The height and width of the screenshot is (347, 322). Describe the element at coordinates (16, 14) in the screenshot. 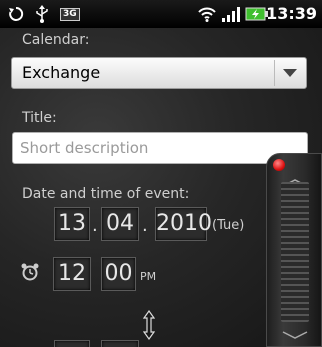

I see `sync-icon` at that location.